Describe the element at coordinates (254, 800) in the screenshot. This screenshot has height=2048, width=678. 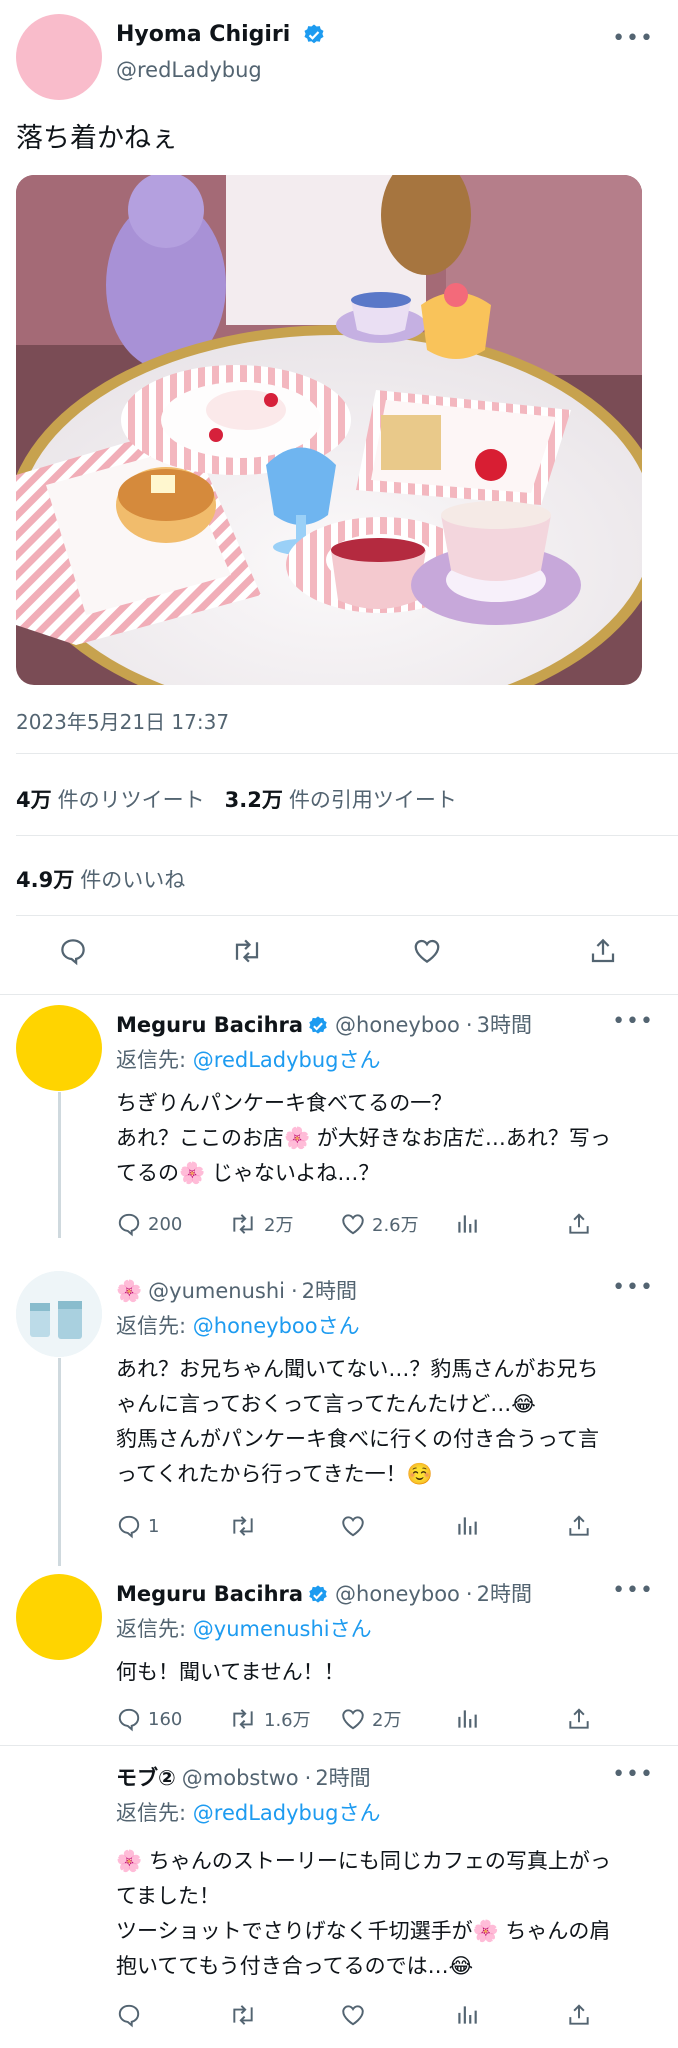
I see `quote-count: 3.2万` at that location.